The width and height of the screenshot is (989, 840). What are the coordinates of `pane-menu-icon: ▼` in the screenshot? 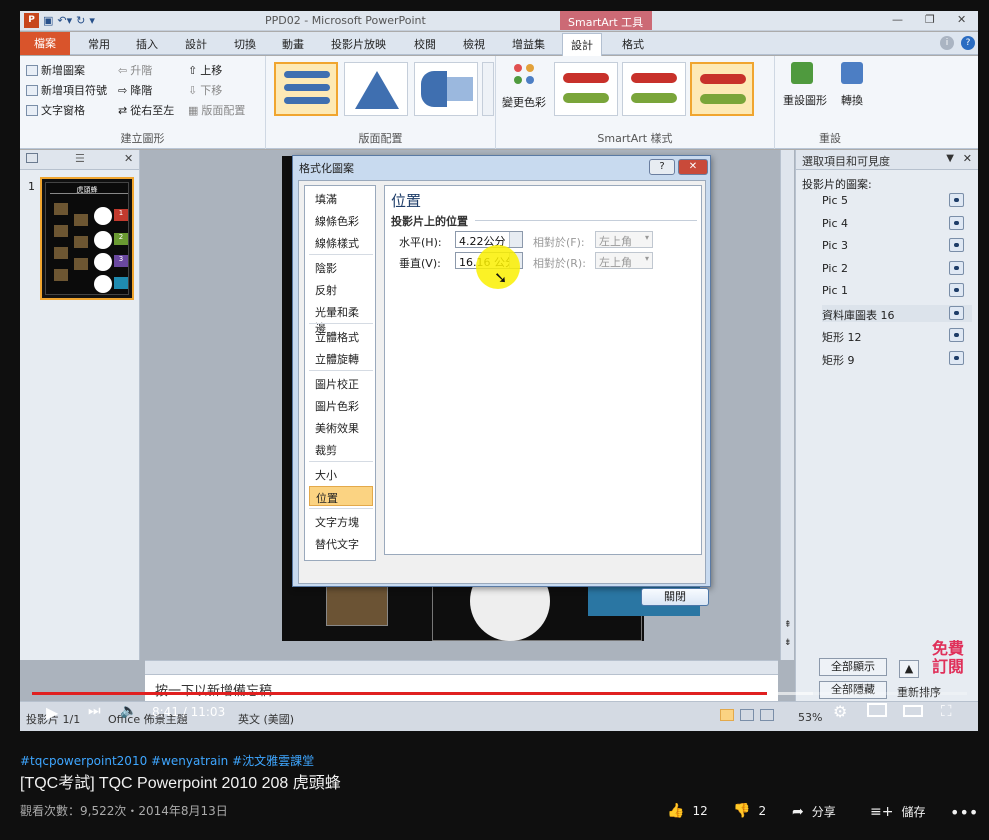 It's located at (950, 158).